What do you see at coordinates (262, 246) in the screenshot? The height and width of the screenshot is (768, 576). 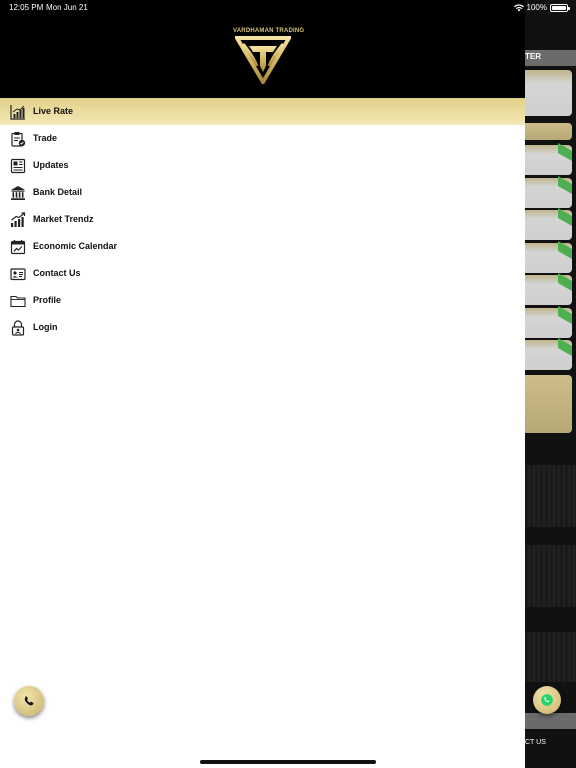 I see `menu-item-economic-calendar: Economic Calendar` at bounding box center [262, 246].